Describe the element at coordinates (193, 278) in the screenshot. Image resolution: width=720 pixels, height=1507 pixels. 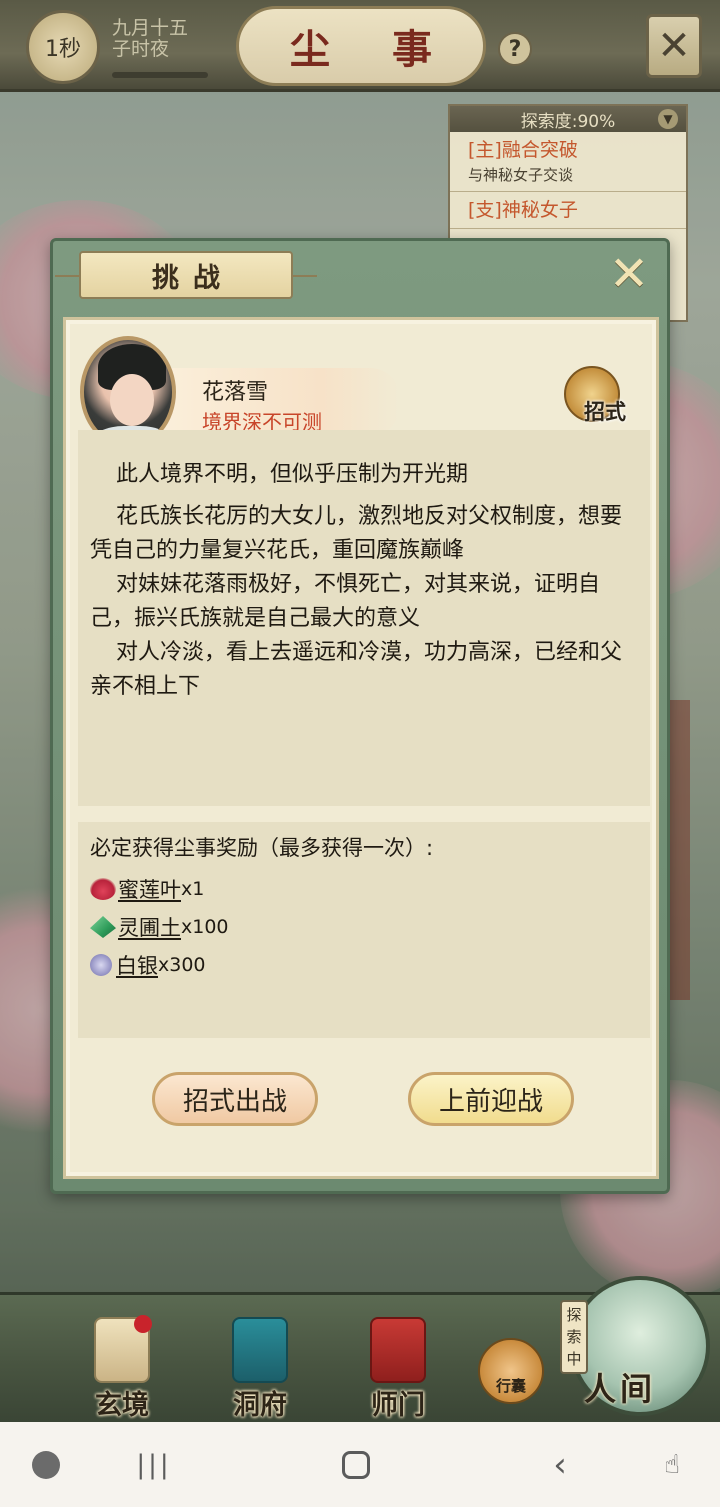
I see `dialog-title: 挑战` at that location.